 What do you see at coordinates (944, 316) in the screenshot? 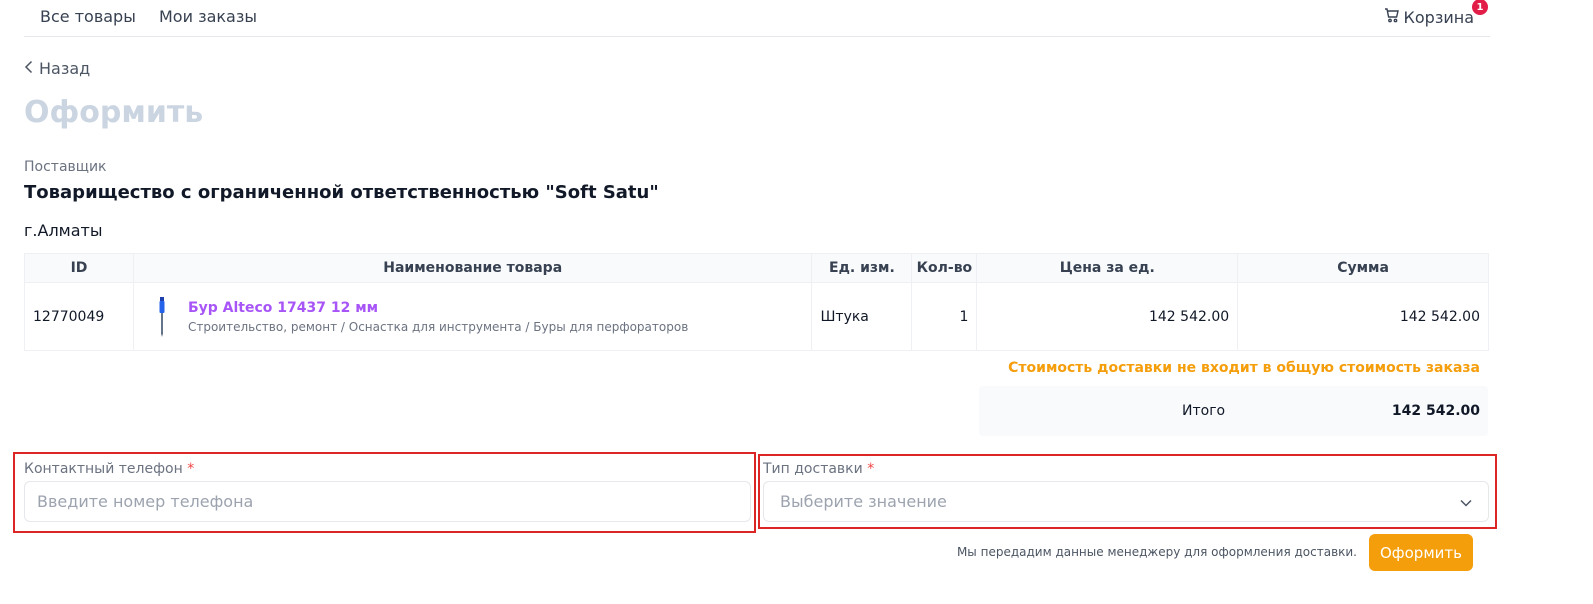
I see `cell-qty: 1` at bounding box center [944, 316].